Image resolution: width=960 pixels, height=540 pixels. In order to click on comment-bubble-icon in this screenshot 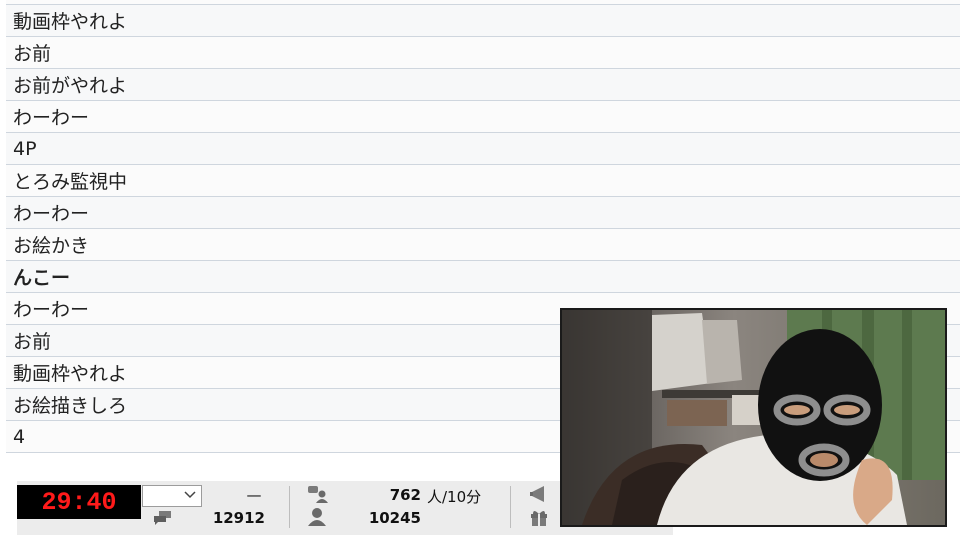, I will do `click(163, 519)`.